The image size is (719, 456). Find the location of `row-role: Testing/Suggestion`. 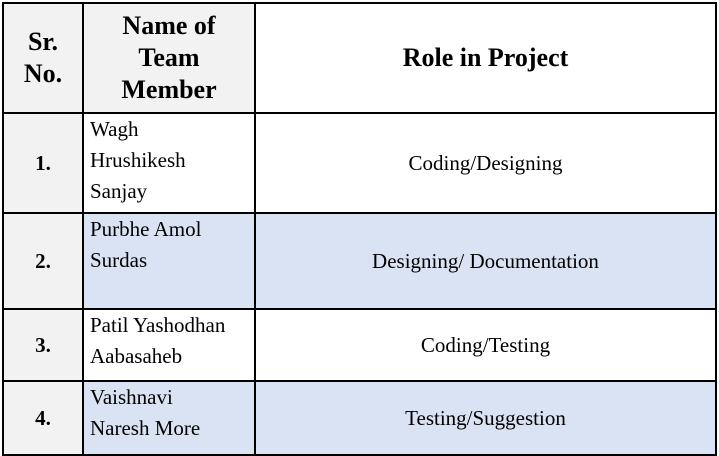

row-role: Testing/Suggestion is located at coordinates (485, 418).